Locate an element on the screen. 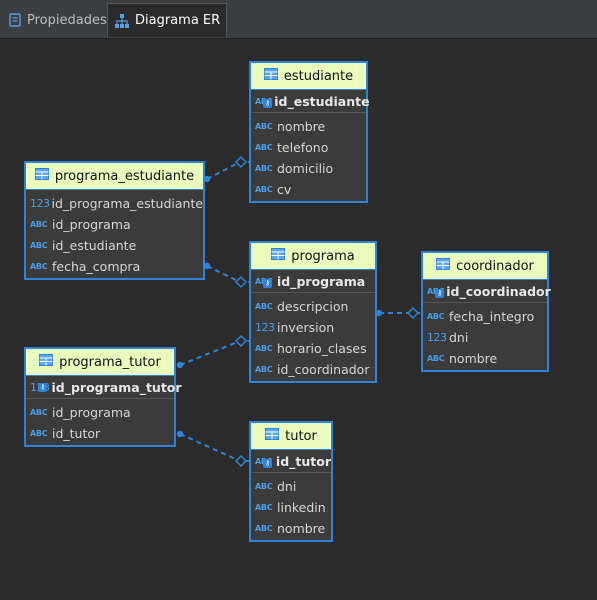 The width and height of the screenshot is (597, 600). er-diagram-icon is located at coordinates (122, 21).